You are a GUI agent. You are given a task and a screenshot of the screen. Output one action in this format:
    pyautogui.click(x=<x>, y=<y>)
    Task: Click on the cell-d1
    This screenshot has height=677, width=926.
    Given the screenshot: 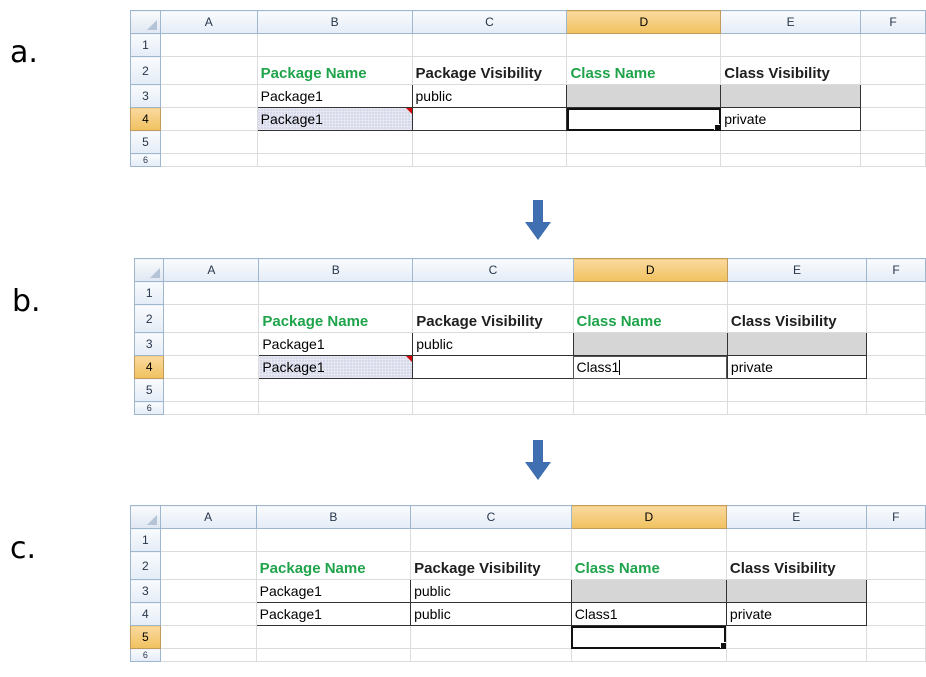 What is the action you would take?
    pyautogui.click(x=650, y=293)
    